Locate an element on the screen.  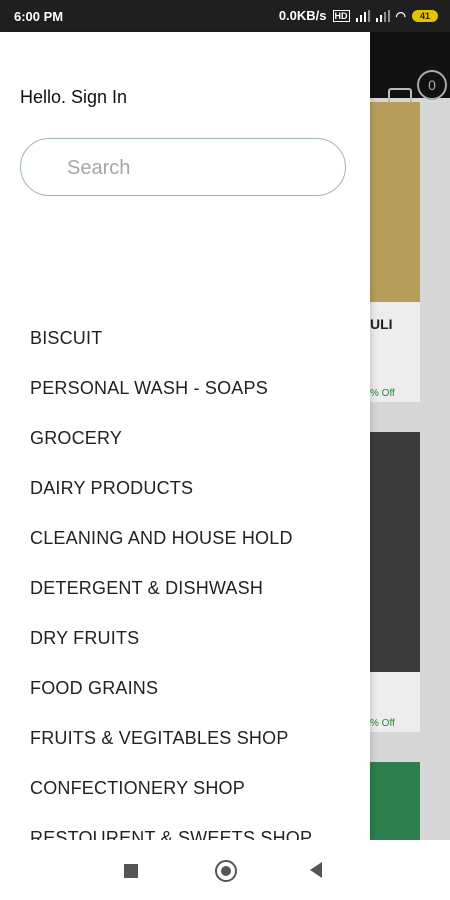
category-item: DAIRY PRODUCTS is located at coordinates (171, 503).